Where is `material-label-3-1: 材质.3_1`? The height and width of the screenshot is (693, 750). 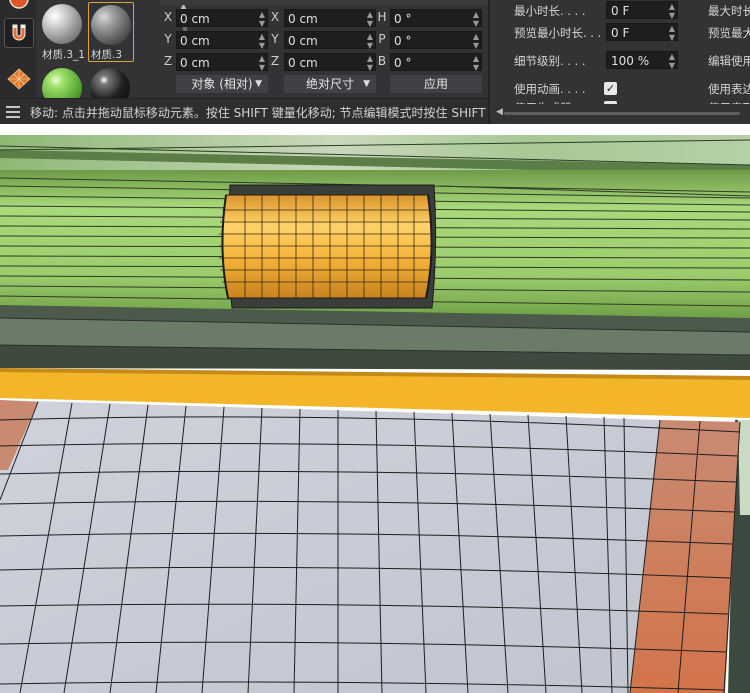 material-label-3-1: 材质.3_1 is located at coordinates (63, 55).